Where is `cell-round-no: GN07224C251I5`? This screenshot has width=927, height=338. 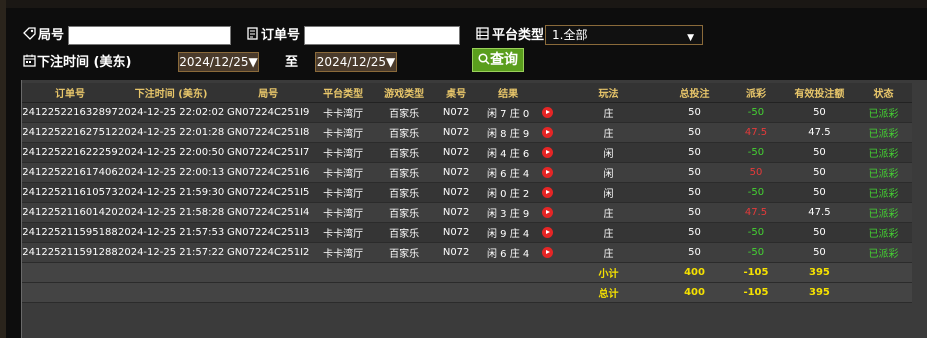 cell-round-no: GN07224C251I5 is located at coordinates (268, 192).